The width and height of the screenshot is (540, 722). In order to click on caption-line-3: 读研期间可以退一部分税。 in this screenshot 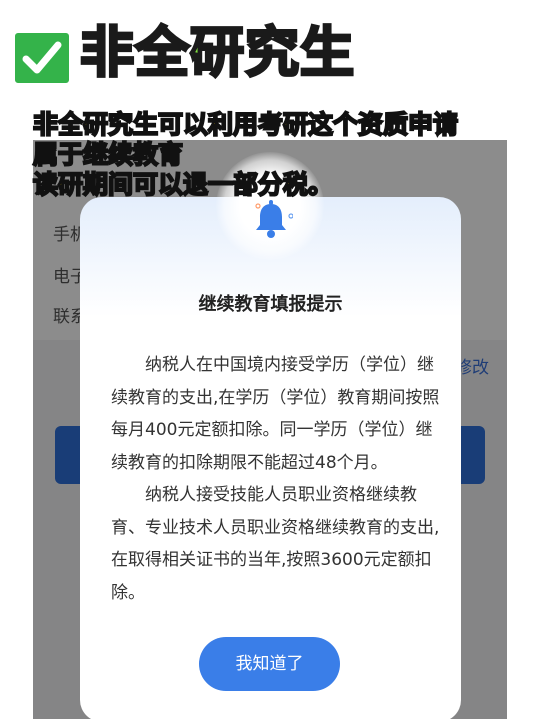, I will do `click(183, 184)`.